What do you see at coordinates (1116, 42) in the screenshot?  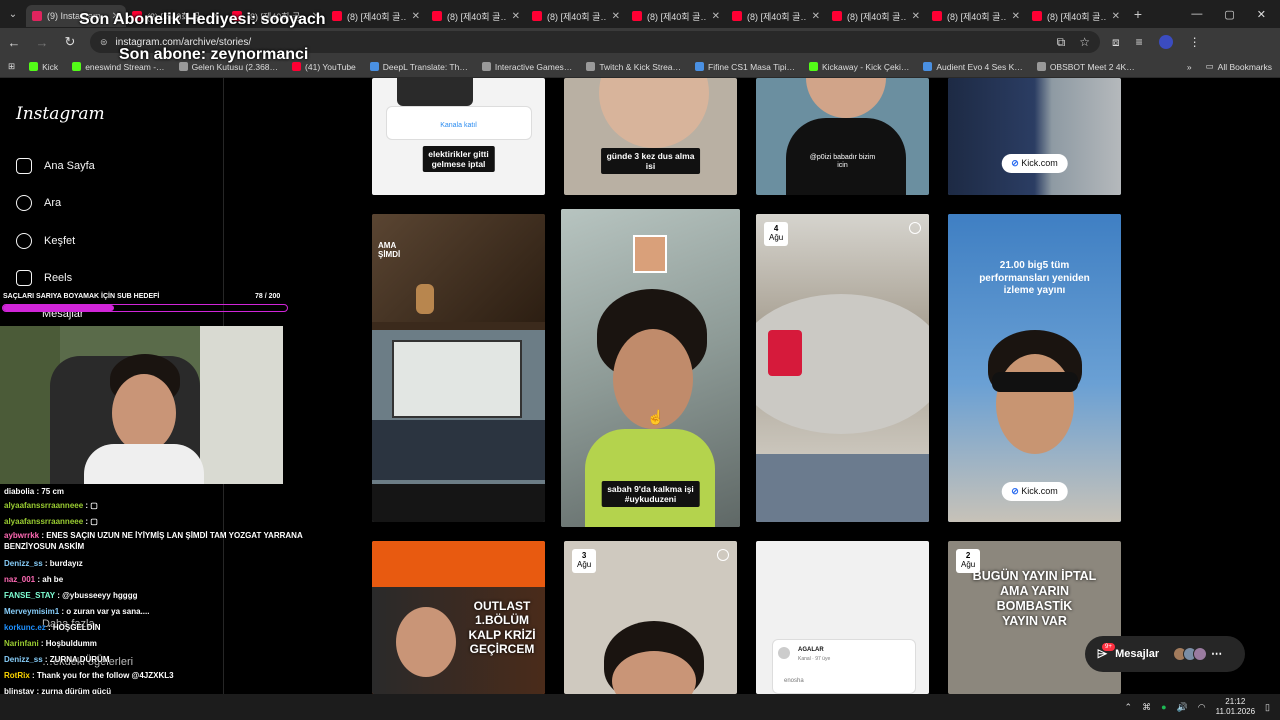 I see `extensions-icon: ⧈` at bounding box center [1116, 42].